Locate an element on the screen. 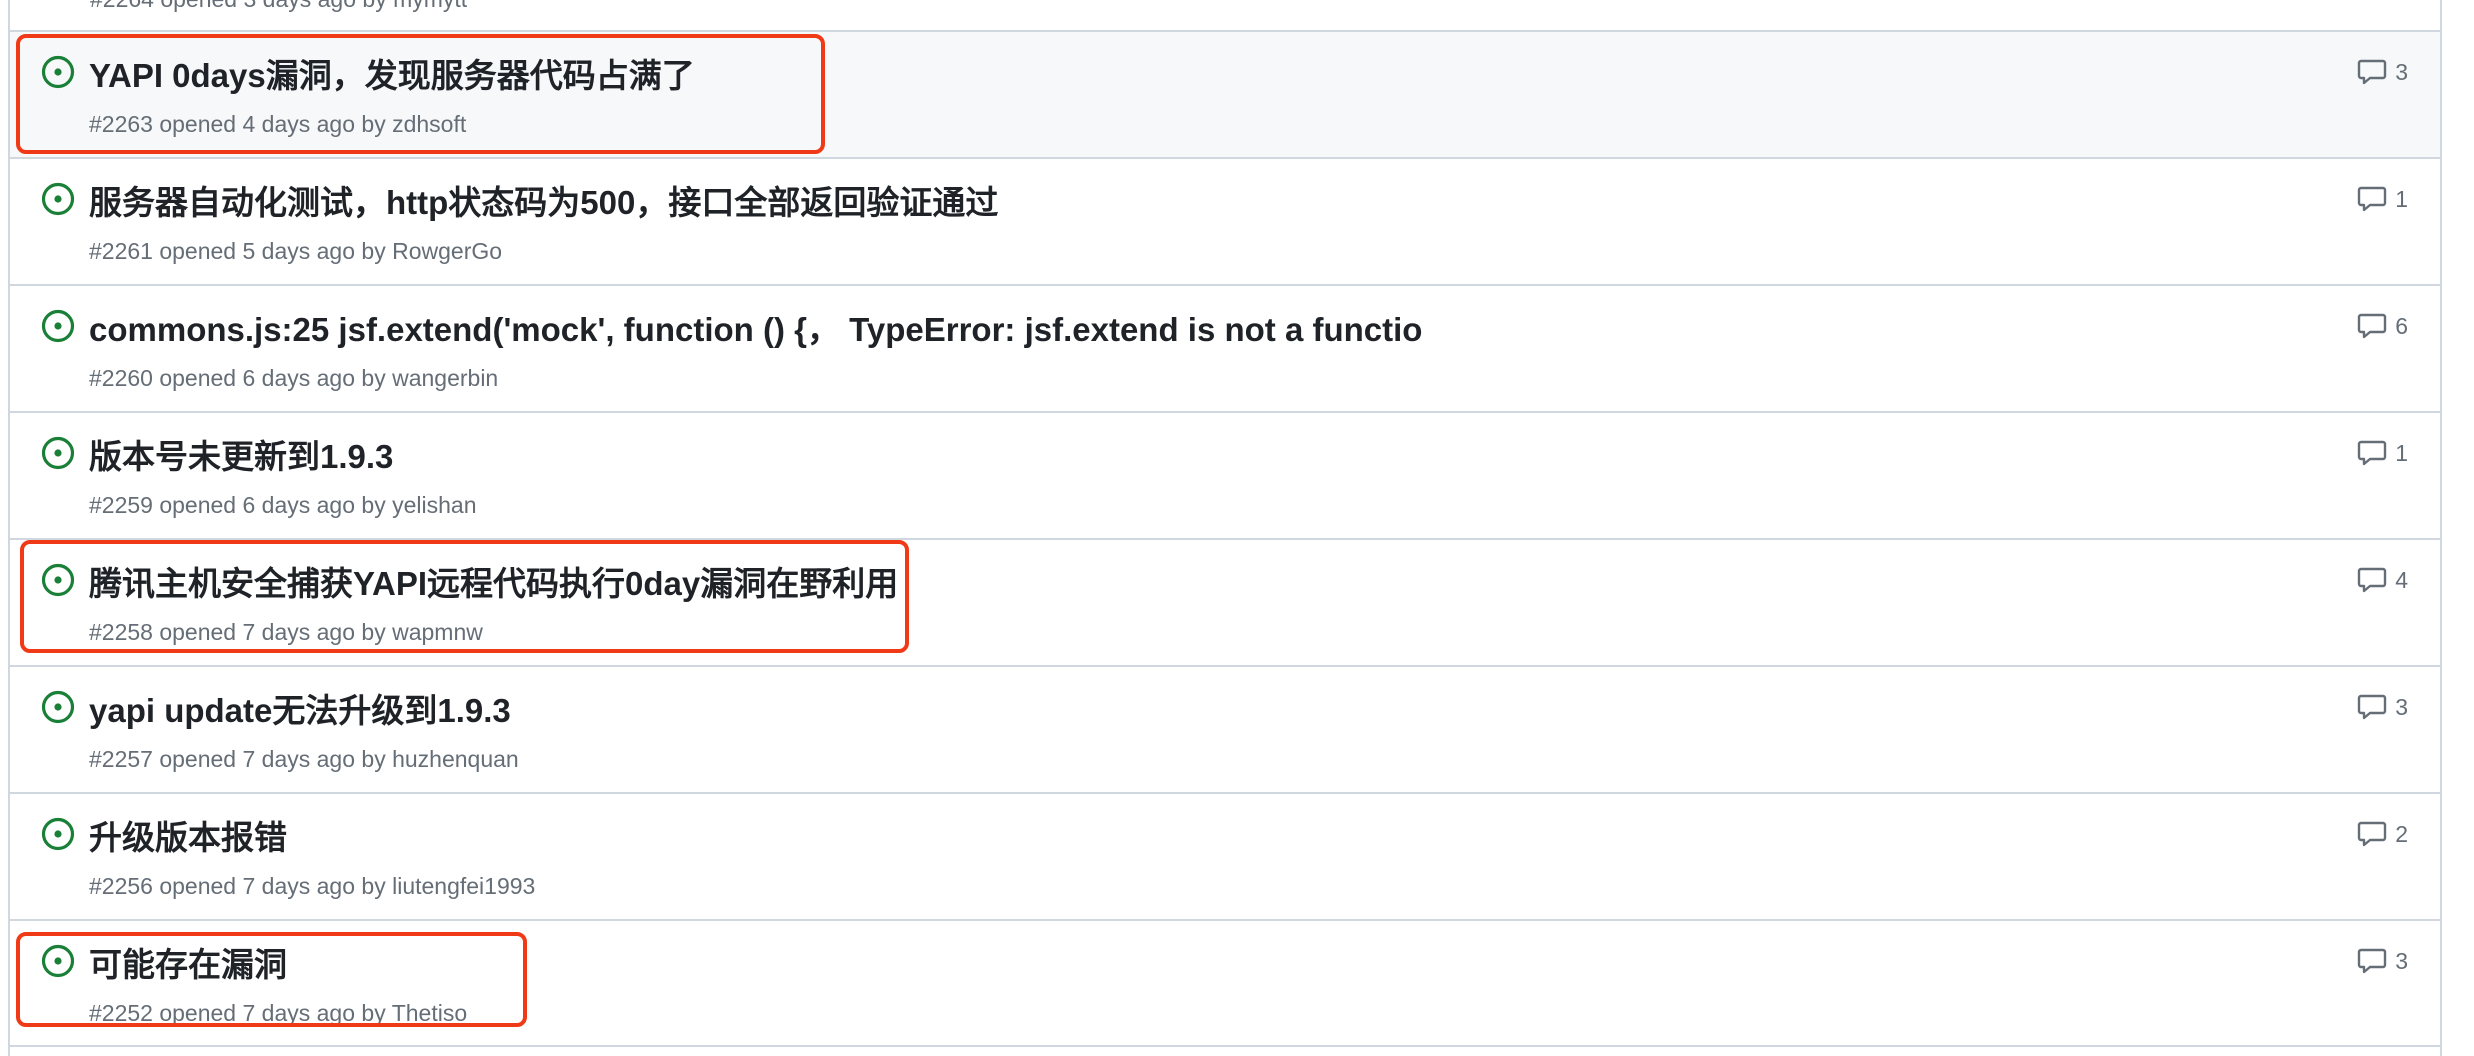 Image resolution: width=2474 pixels, height=1056 pixels. issue-title-link: 腾讯主机安全捕获YAPI远程代码执行0day漏洞在野利用 is located at coordinates (493, 584).